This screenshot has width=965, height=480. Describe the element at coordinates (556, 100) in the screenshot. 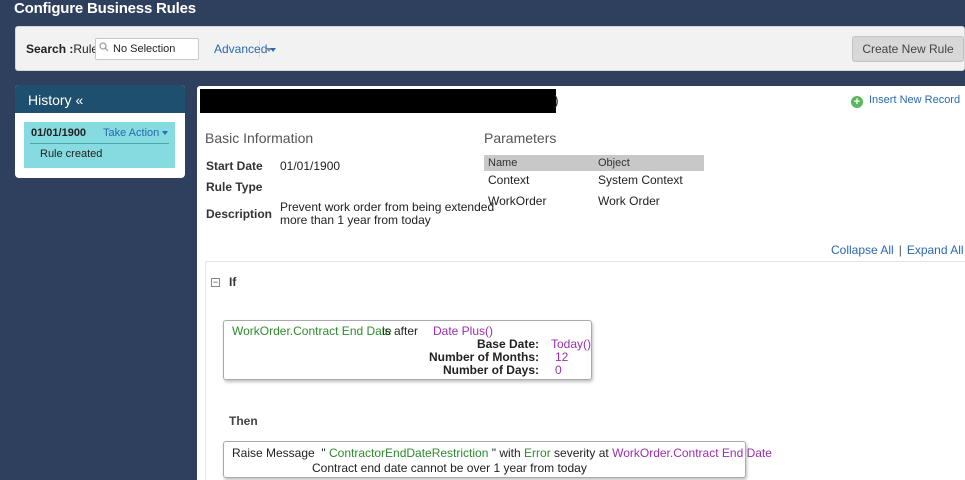

I see `title-suffix: )` at that location.